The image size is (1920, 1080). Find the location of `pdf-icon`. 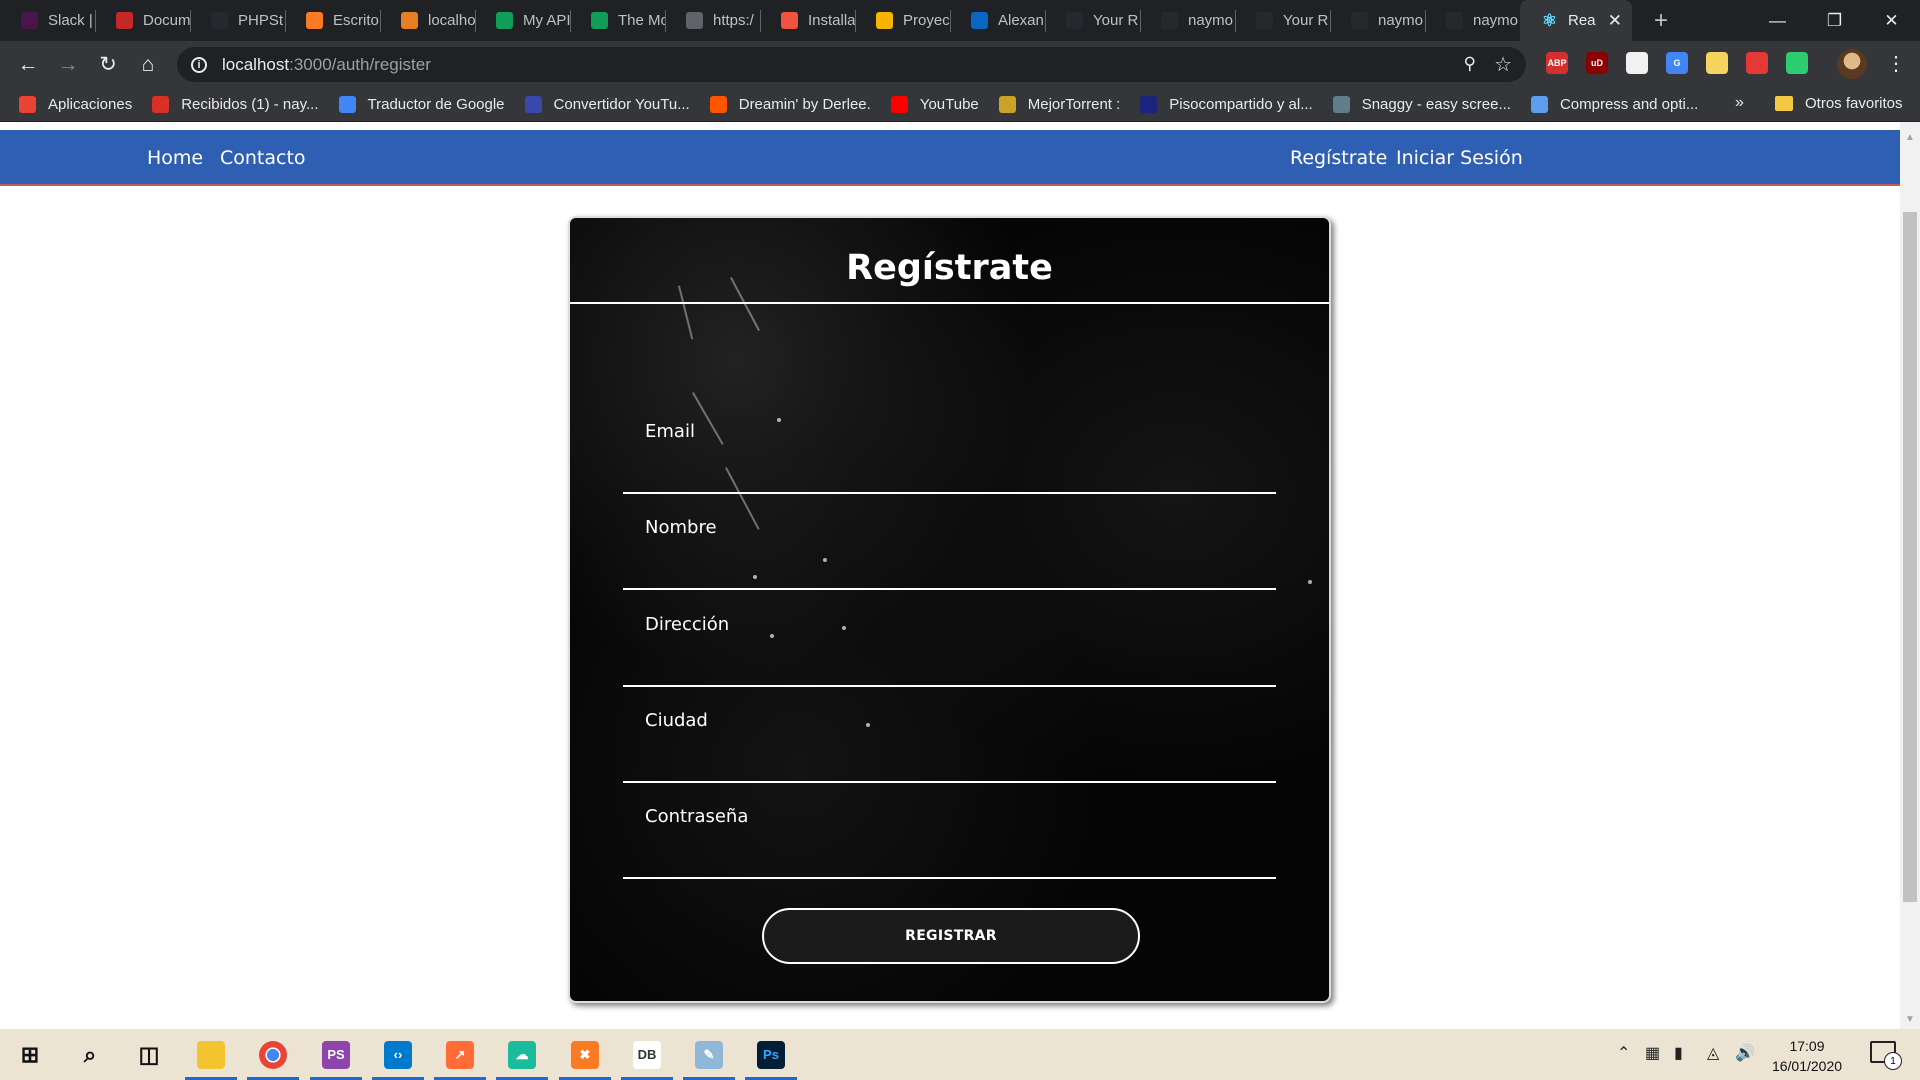

pdf-icon is located at coordinates (124, 20).